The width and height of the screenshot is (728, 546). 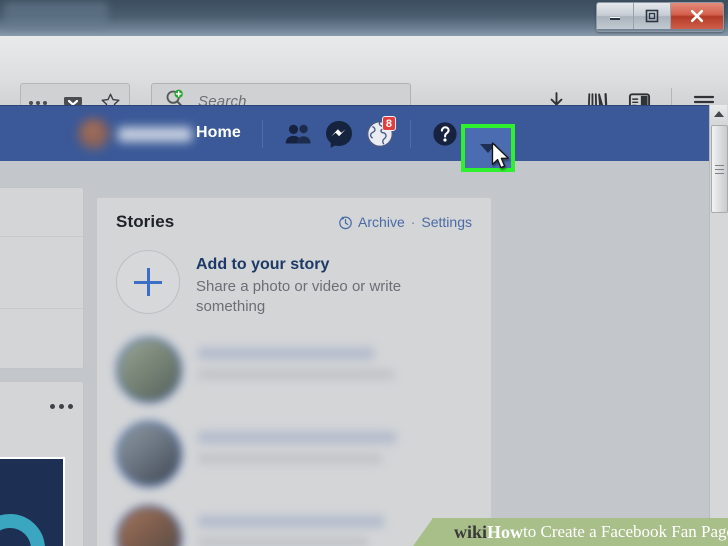 I want to click on watermark-how: How, so click(x=505, y=531).